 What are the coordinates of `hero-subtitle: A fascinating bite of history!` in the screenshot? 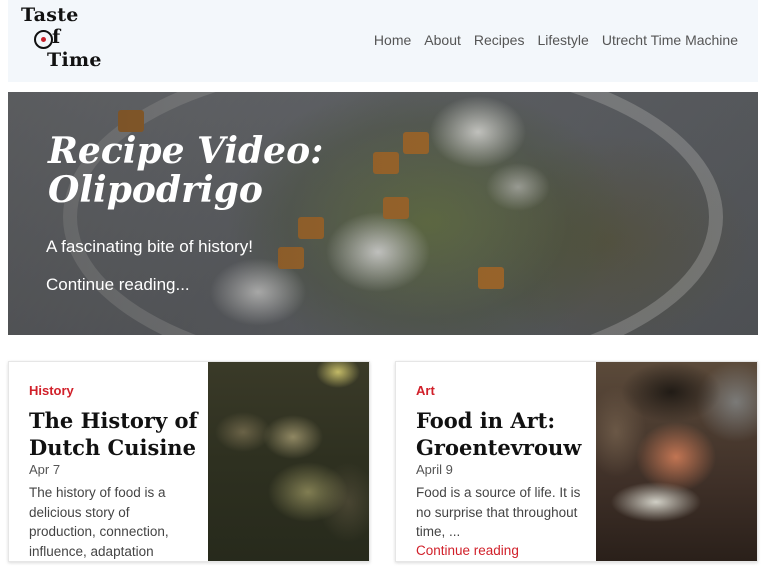 It's located at (149, 246).